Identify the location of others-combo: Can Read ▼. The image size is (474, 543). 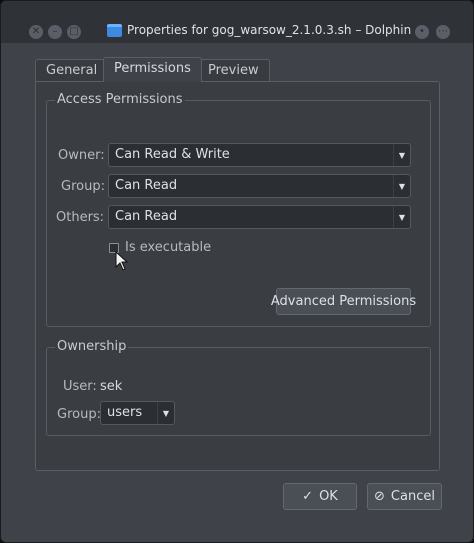
(259, 217).